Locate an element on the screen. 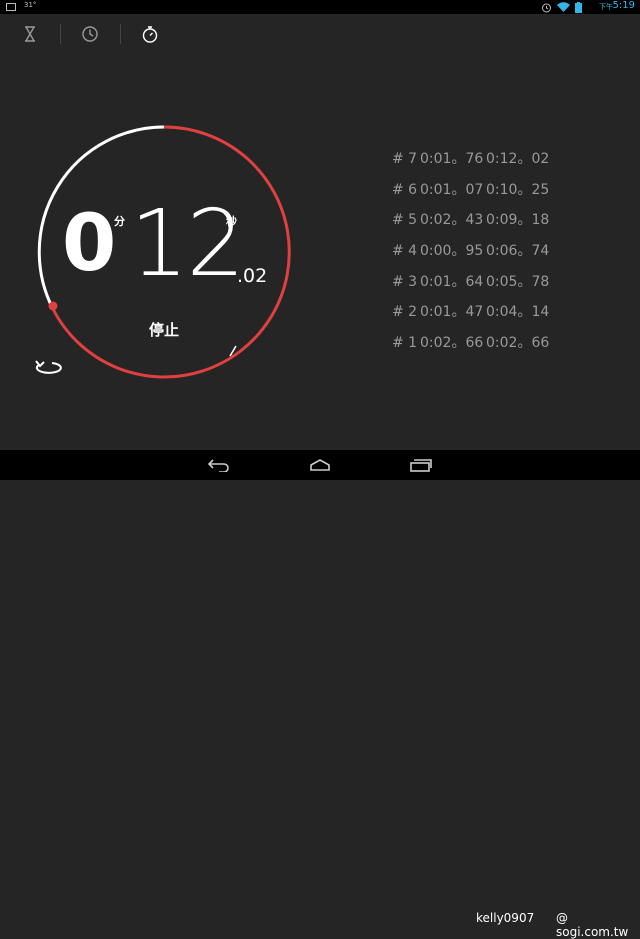 The image size is (640, 939). lap-number: # 2 is located at coordinates (405, 312).